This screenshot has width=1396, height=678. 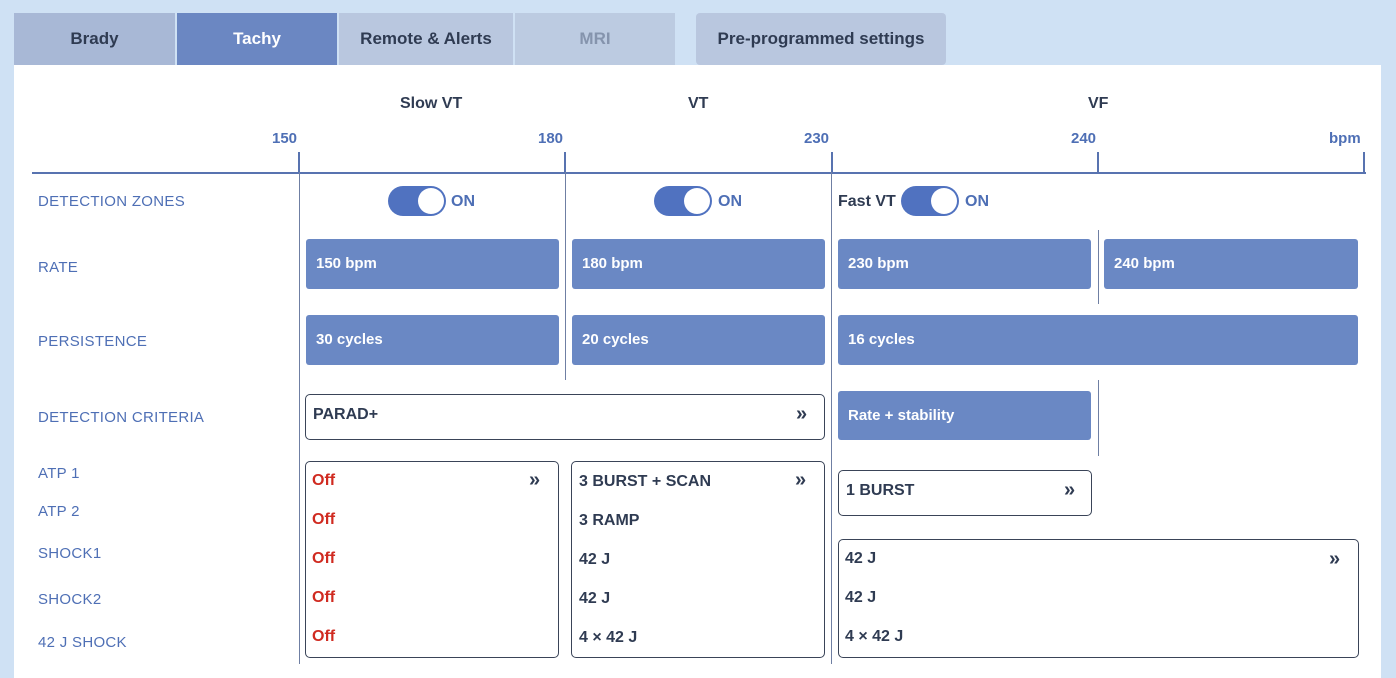 I want to click on tab-pre-programmed-settings: Pre-programmed settings, so click(x=821, y=39).